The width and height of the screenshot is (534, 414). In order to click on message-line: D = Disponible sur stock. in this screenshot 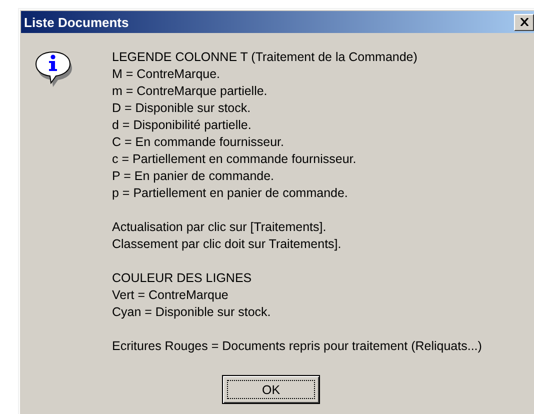, I will do `click(182, 108)`.